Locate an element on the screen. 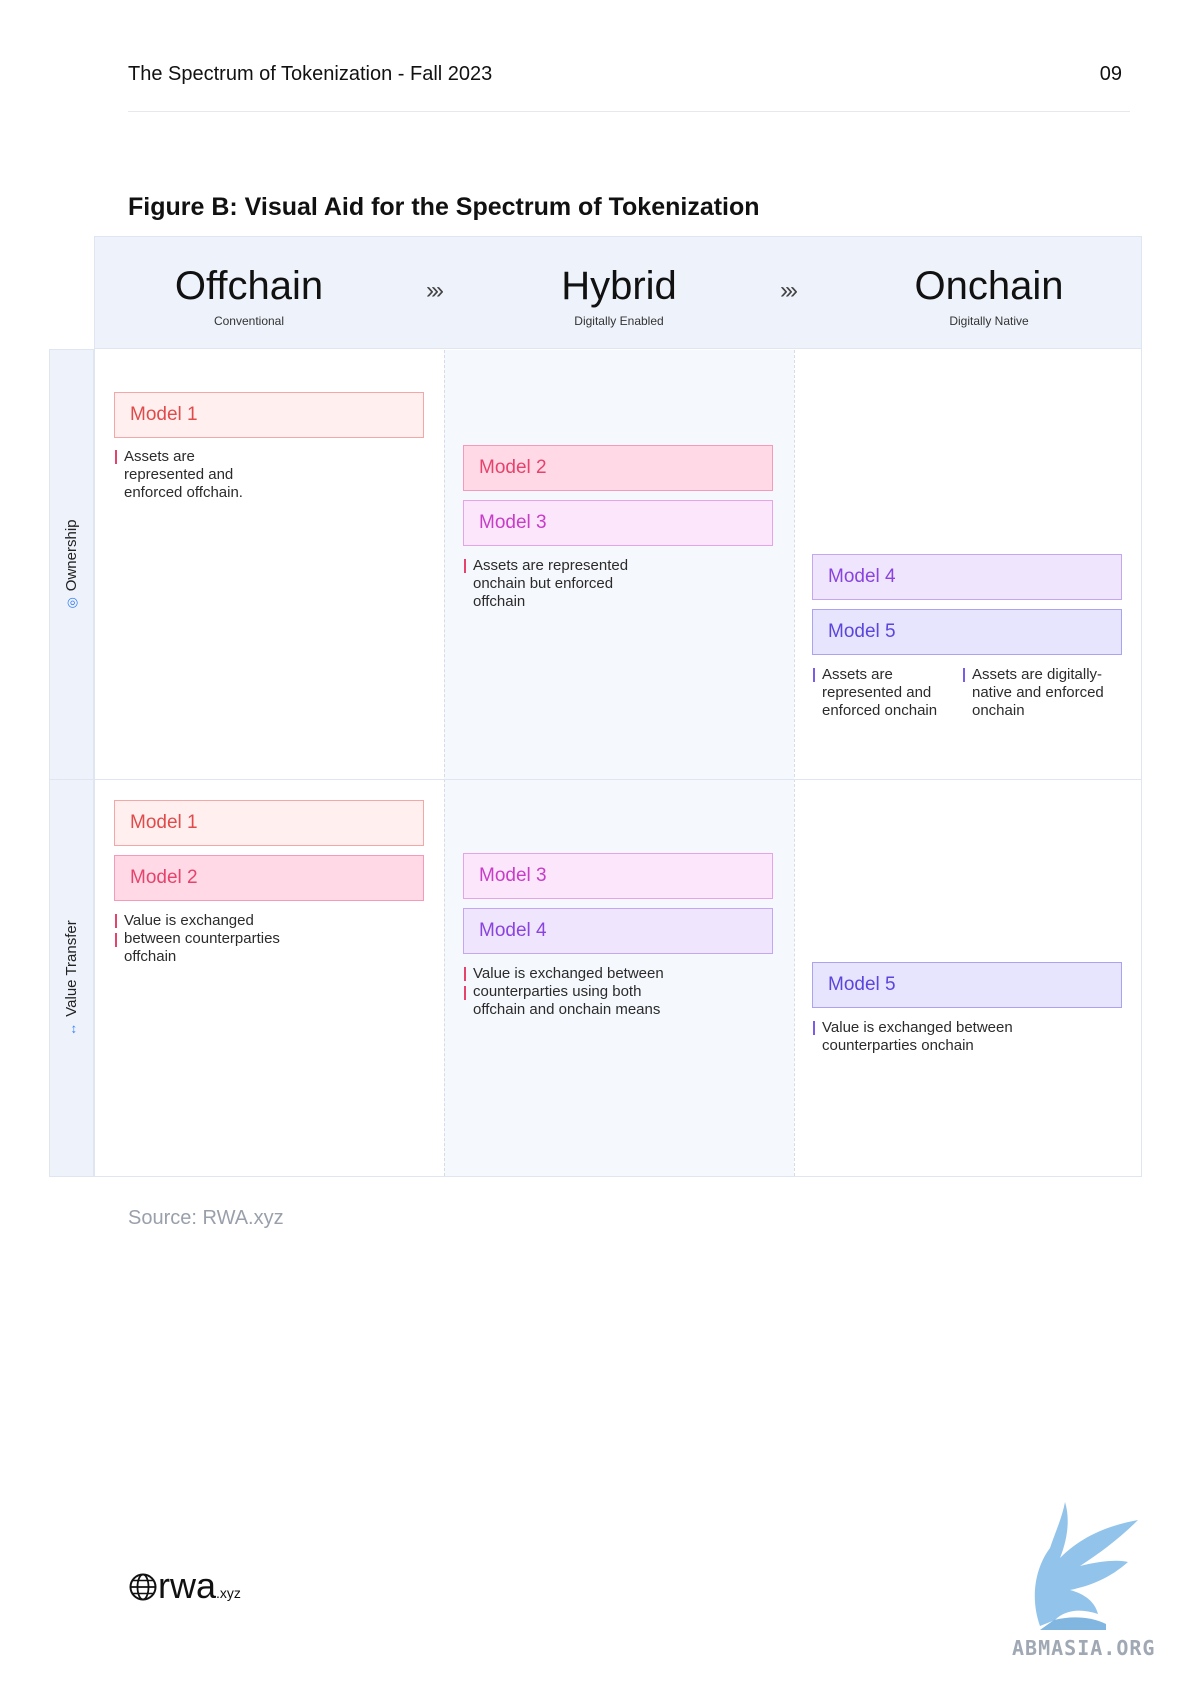 This screenshot has height=1684, width=1190. description-line: Assets are digitally- is located at coordinates (1037, 674).